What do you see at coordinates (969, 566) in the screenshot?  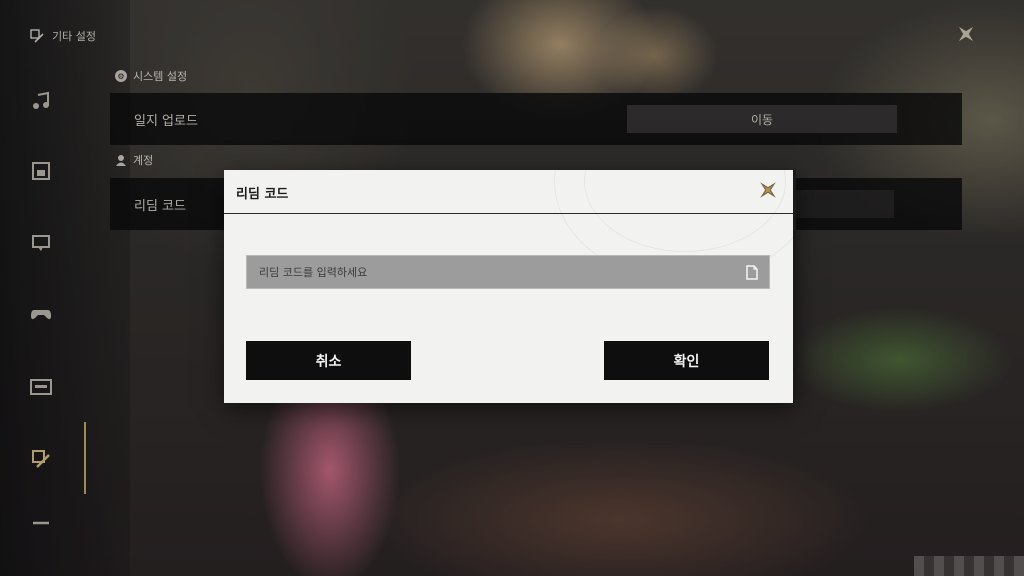 I see `watermark` at bounding box center [969, 566].